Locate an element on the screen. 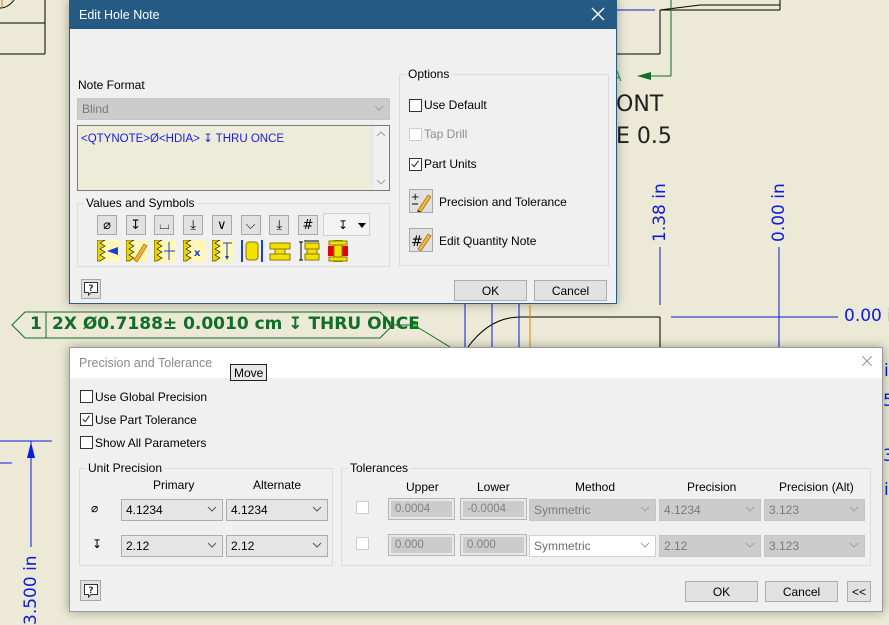 The width and height of the screenshot is (889, 625). tap-drill-checkbox is located at coordinates (415, 134).